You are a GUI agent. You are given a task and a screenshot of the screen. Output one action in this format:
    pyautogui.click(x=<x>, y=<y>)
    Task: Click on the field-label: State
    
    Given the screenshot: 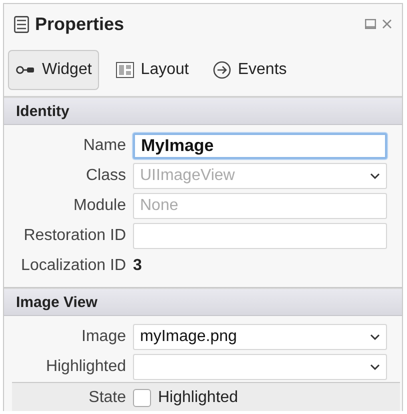 What is the action you would take?
    pyautogui.click(x=107, y=398)
    